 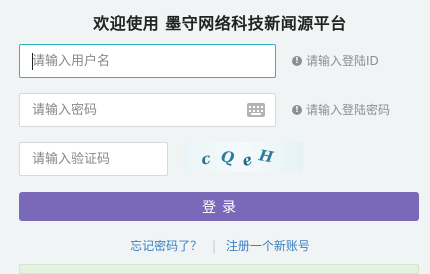 What do you see at coordinates (220, 23) in the screenshot?
I see `page-title: 欢迎使用 墨守网络科技新闻源平台` at bounding box center [220, 23].